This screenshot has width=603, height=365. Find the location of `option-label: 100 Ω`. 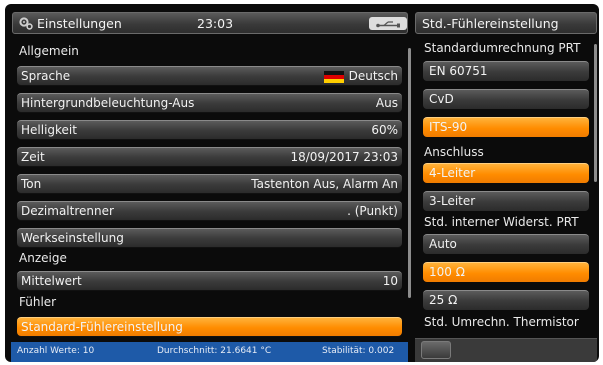

option-label: 100 Ω is located at coordinates (447, 272).